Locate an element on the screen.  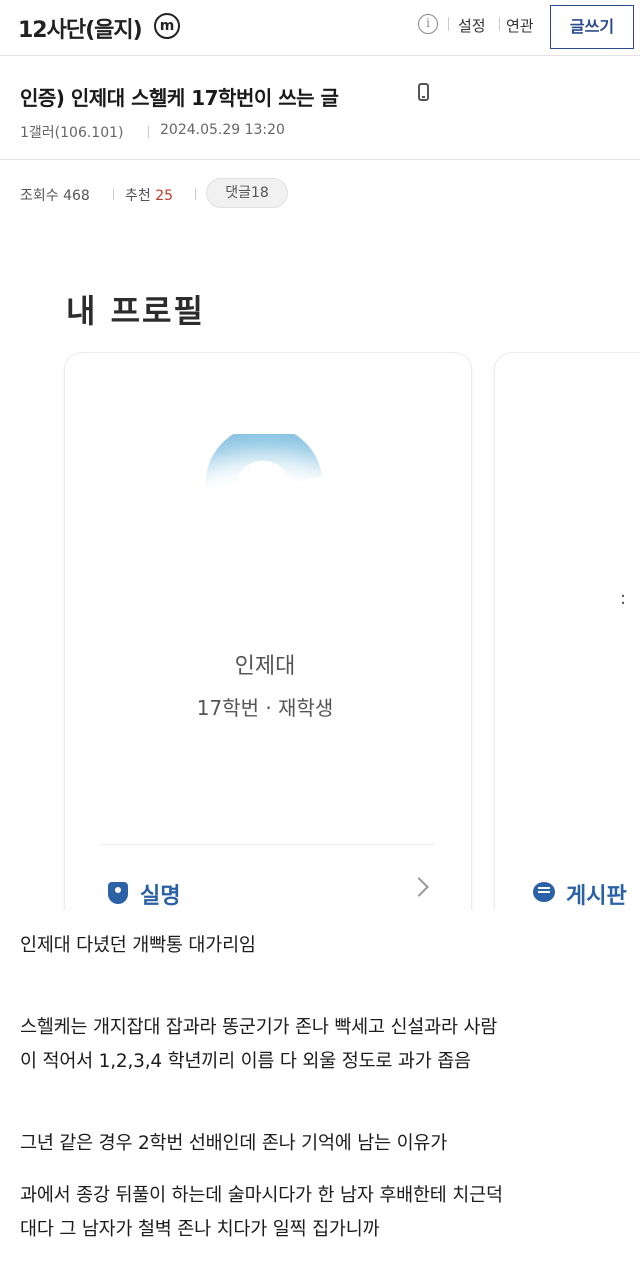
comment-count-button: 댓글18 is located at coordinates (247, 193).